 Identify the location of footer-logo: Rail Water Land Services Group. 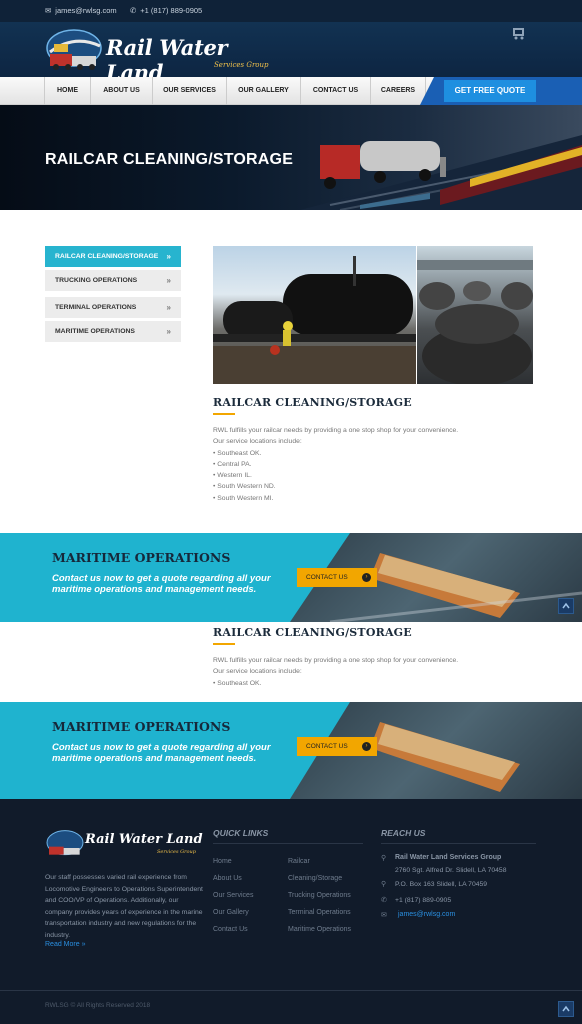
(125, 845).